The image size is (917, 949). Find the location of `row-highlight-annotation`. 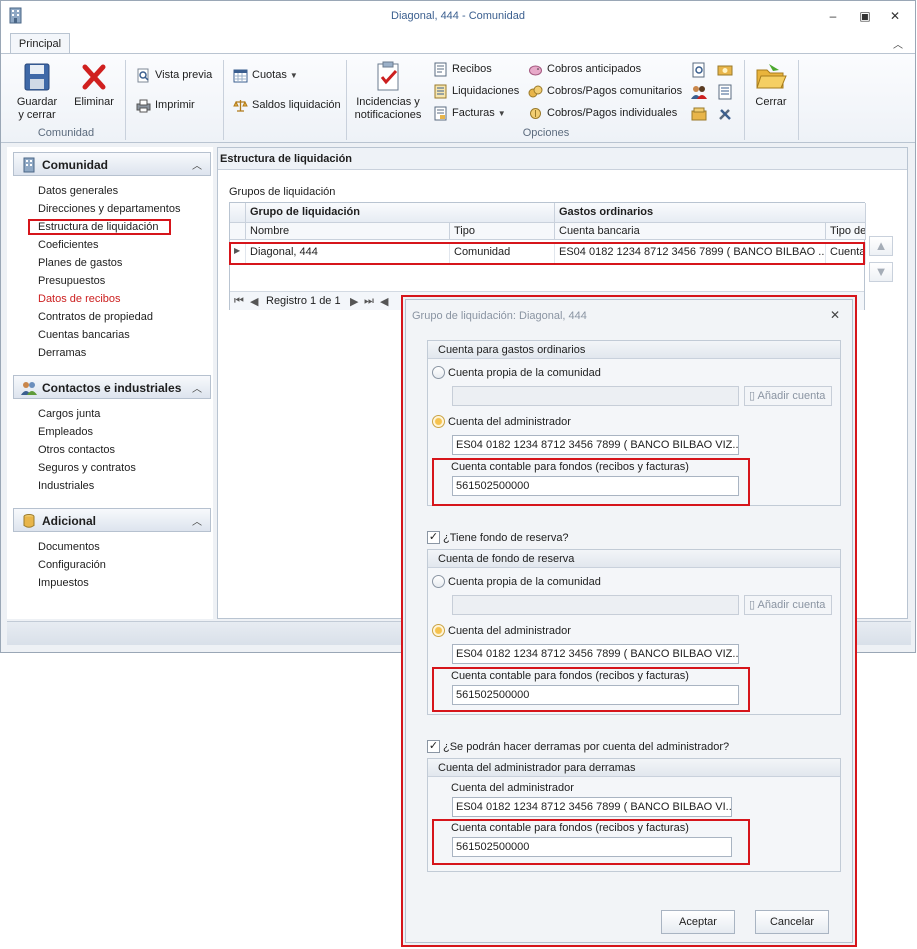

row-highlight-annotation is located at coordinates (547, 253).